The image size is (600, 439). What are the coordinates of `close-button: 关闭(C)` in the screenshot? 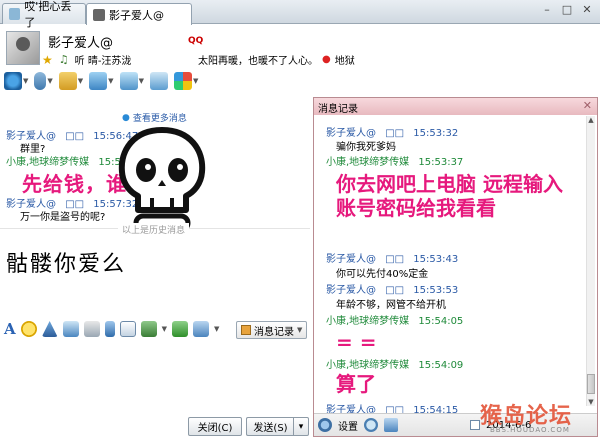 It's located at (215, 426).